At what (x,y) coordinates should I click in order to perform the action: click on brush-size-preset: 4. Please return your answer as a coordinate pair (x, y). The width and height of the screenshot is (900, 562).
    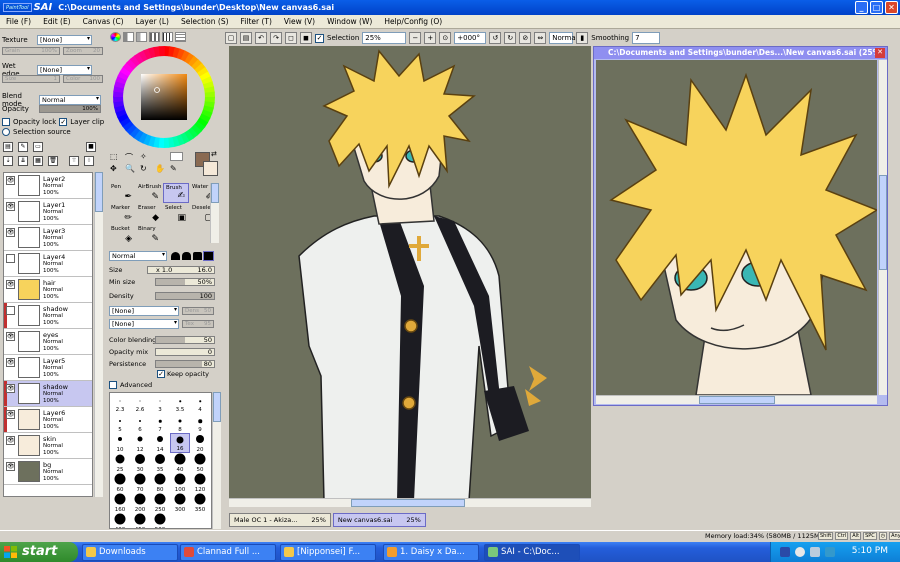
    Looking at the image, I should click on (200, 403).